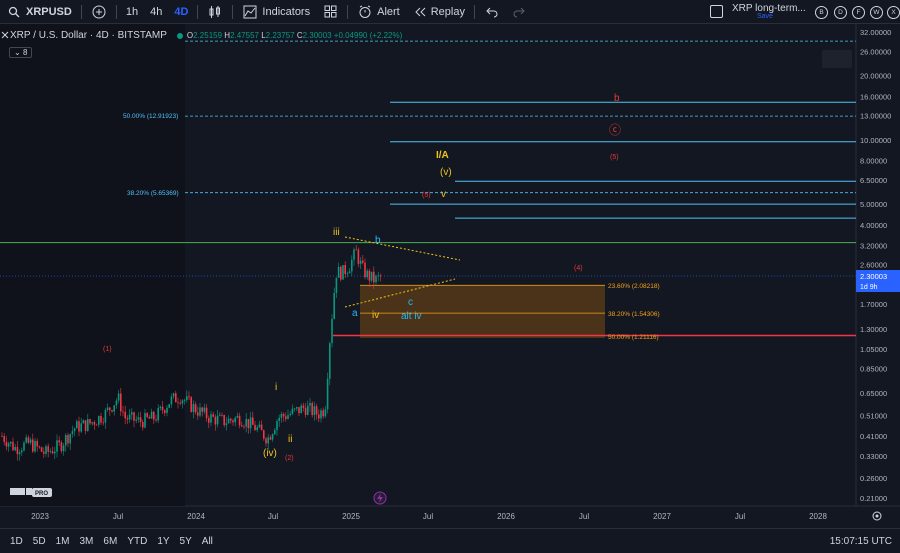 This screenshot has height=553, width=900. Describe the element at coordinates (41, 494) in the screenshot. I see `svg-text: PRO` at that location.